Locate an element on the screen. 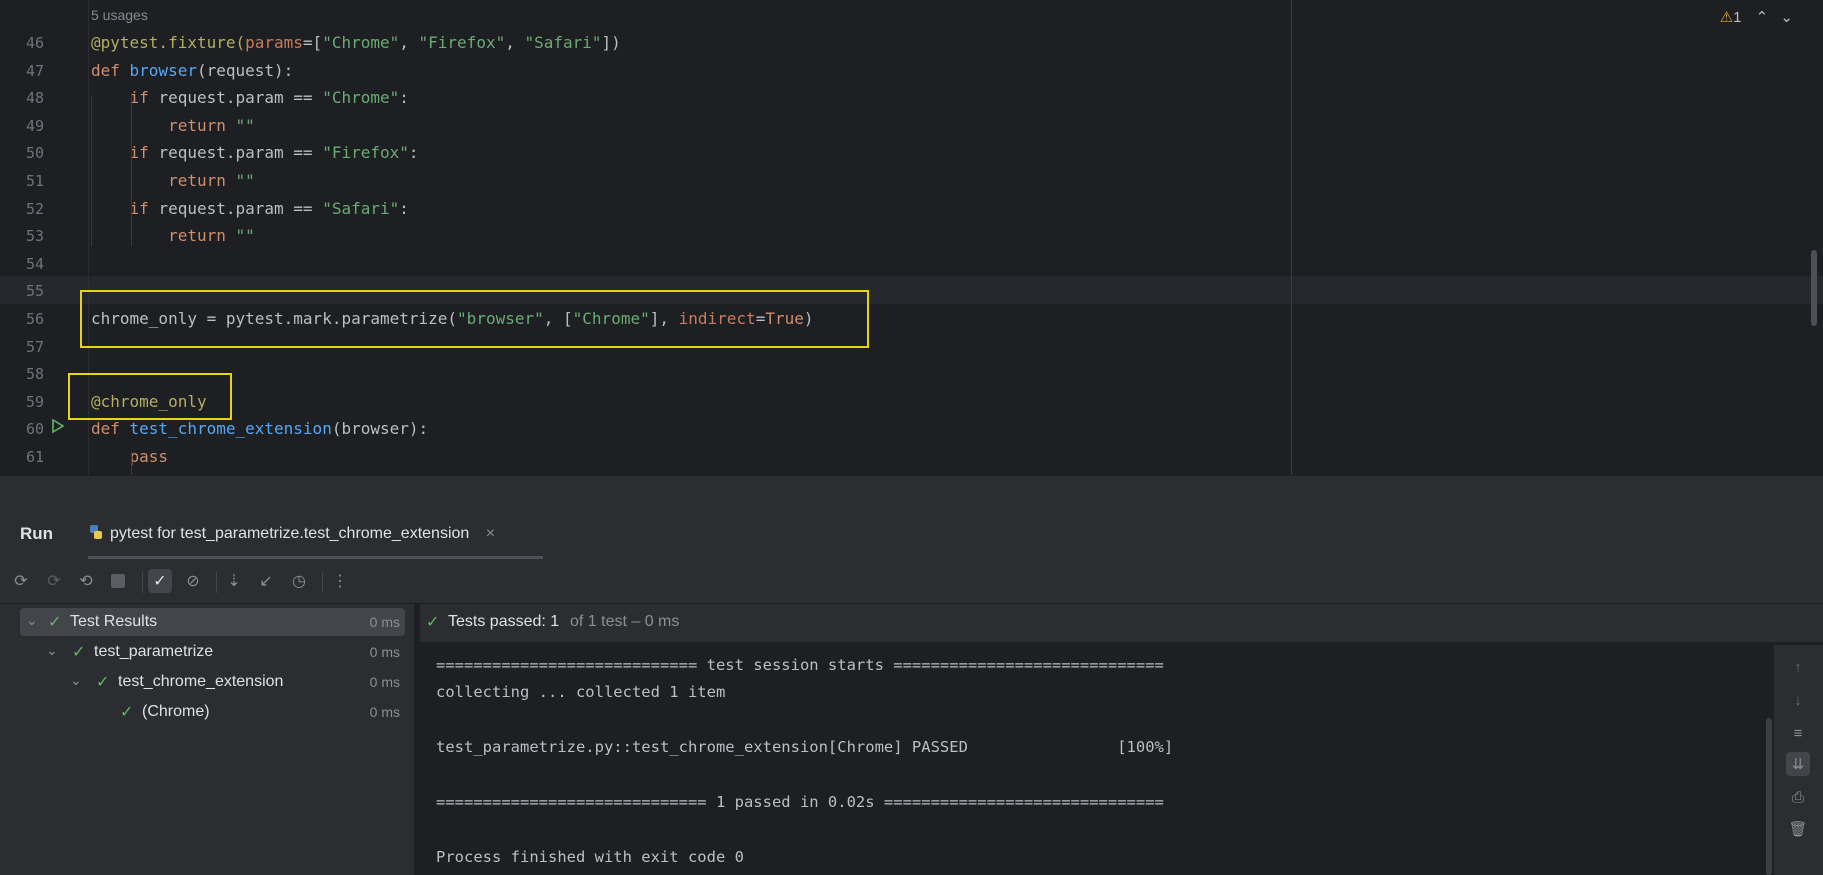 The height and width of the screenshot is (875, 1823). line-number: 61 is located at coordinates (34, 457).